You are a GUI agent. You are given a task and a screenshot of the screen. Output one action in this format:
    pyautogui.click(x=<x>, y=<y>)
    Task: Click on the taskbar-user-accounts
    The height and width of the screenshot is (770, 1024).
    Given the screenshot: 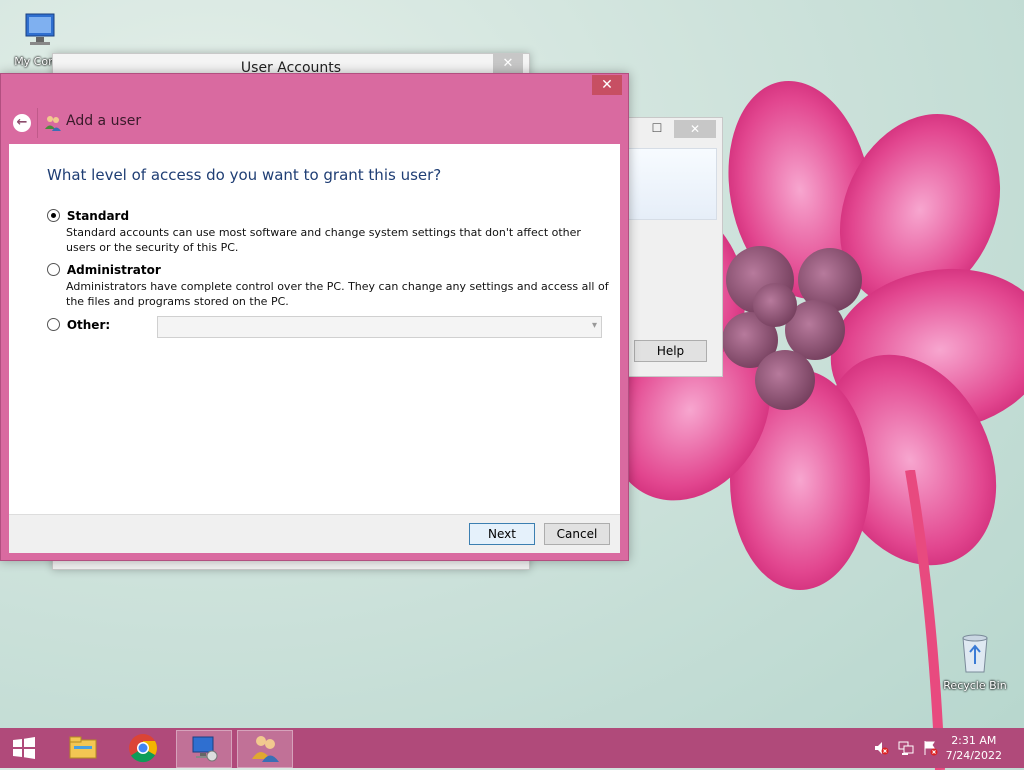 What is the action you would take?
    pyautogui.click(x=265, y=749)
    